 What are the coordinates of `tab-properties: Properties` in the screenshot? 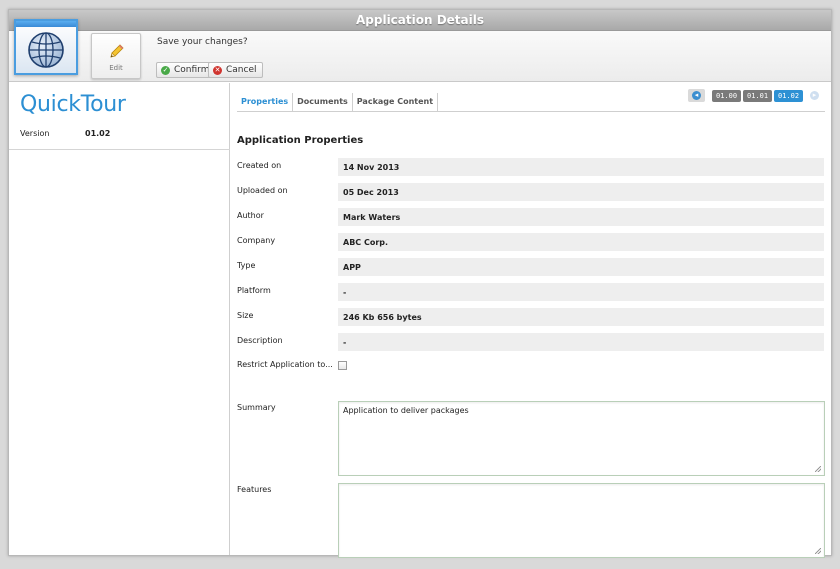 It's located at (265, 102).